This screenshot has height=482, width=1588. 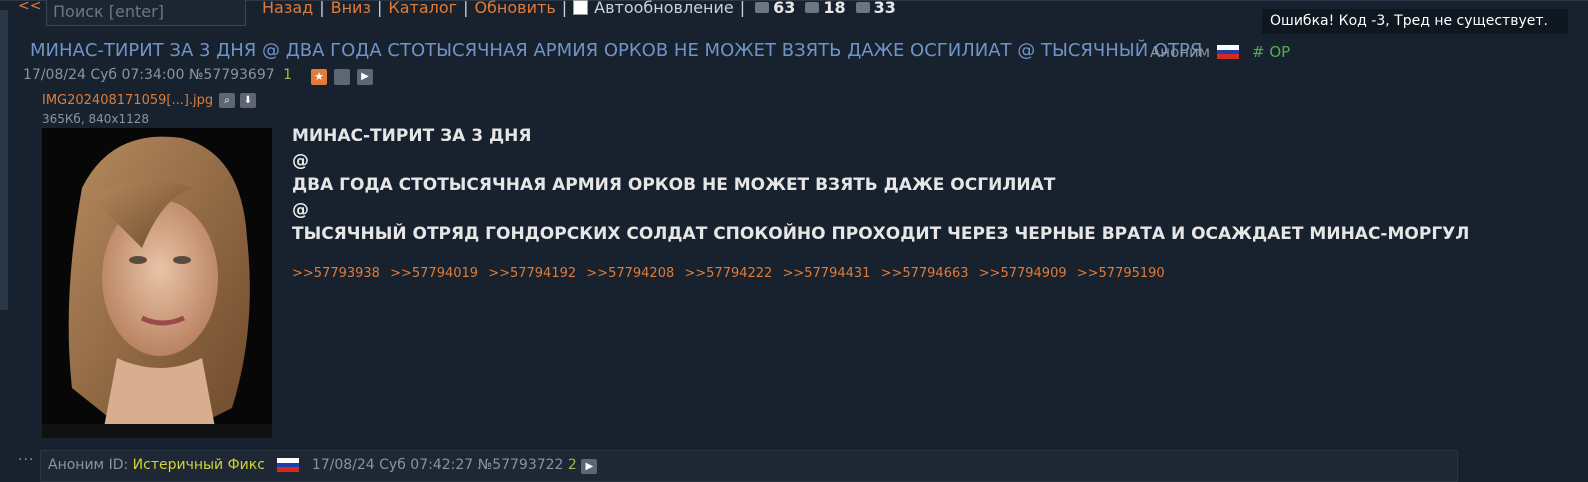 What do you see at coordinates (422, 8) in the screenshot?
I see `nav-catalog-link: Каталог` at bounding box center [422, 8].